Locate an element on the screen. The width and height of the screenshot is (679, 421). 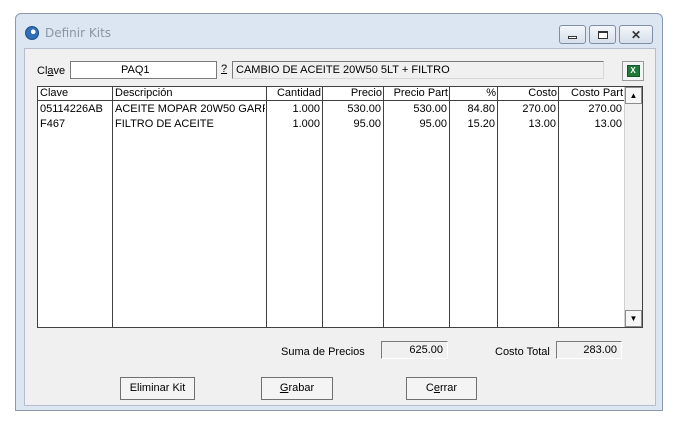
arrow-up-icon: ▲ is located at coordinates (633, 95).